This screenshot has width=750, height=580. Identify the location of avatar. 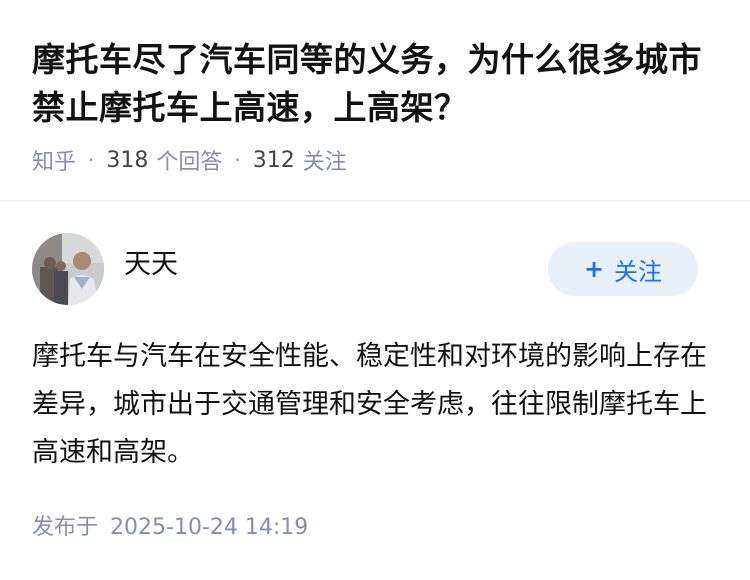
(68, 269).